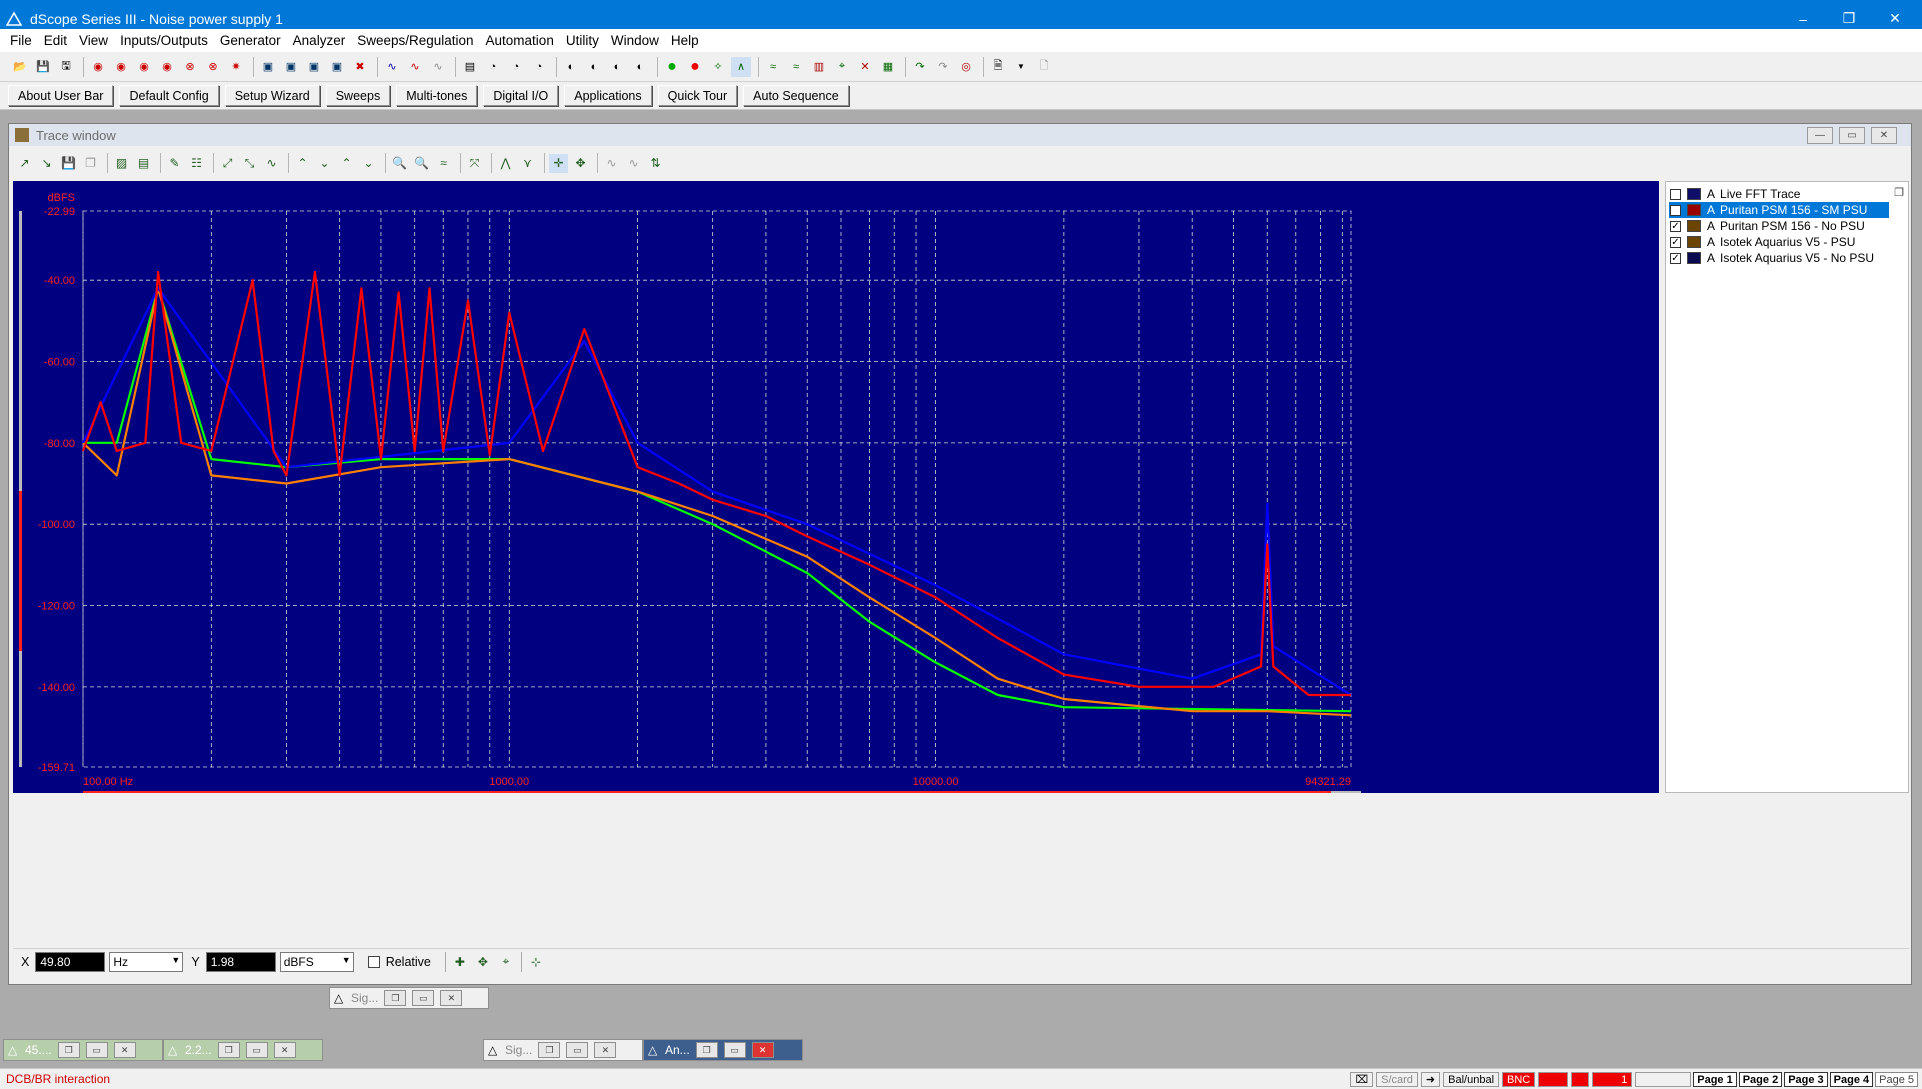 This screenshot has width=1922, height=1089. What do you see at coordinates (1779, 210) in the screenshot?
I see `legend-row-puritan-sm-psu: ✓ A Puritan PSM 156 - SM PSU` at bounding box center [1779, 210].